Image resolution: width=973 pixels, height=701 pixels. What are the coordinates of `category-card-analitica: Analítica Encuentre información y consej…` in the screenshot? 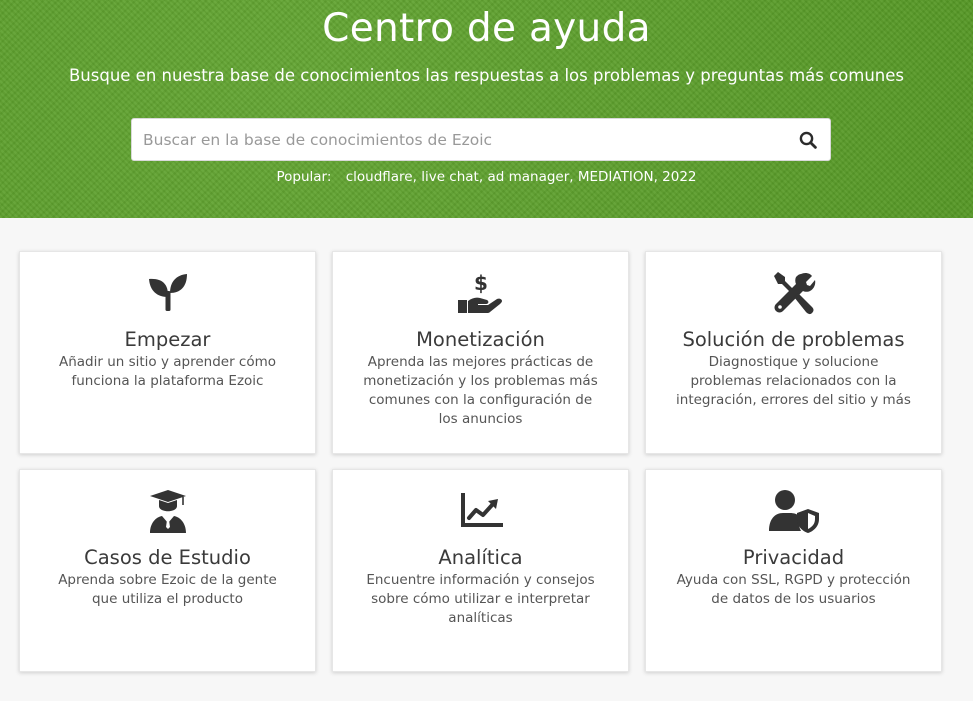 It's located at (480, 570).